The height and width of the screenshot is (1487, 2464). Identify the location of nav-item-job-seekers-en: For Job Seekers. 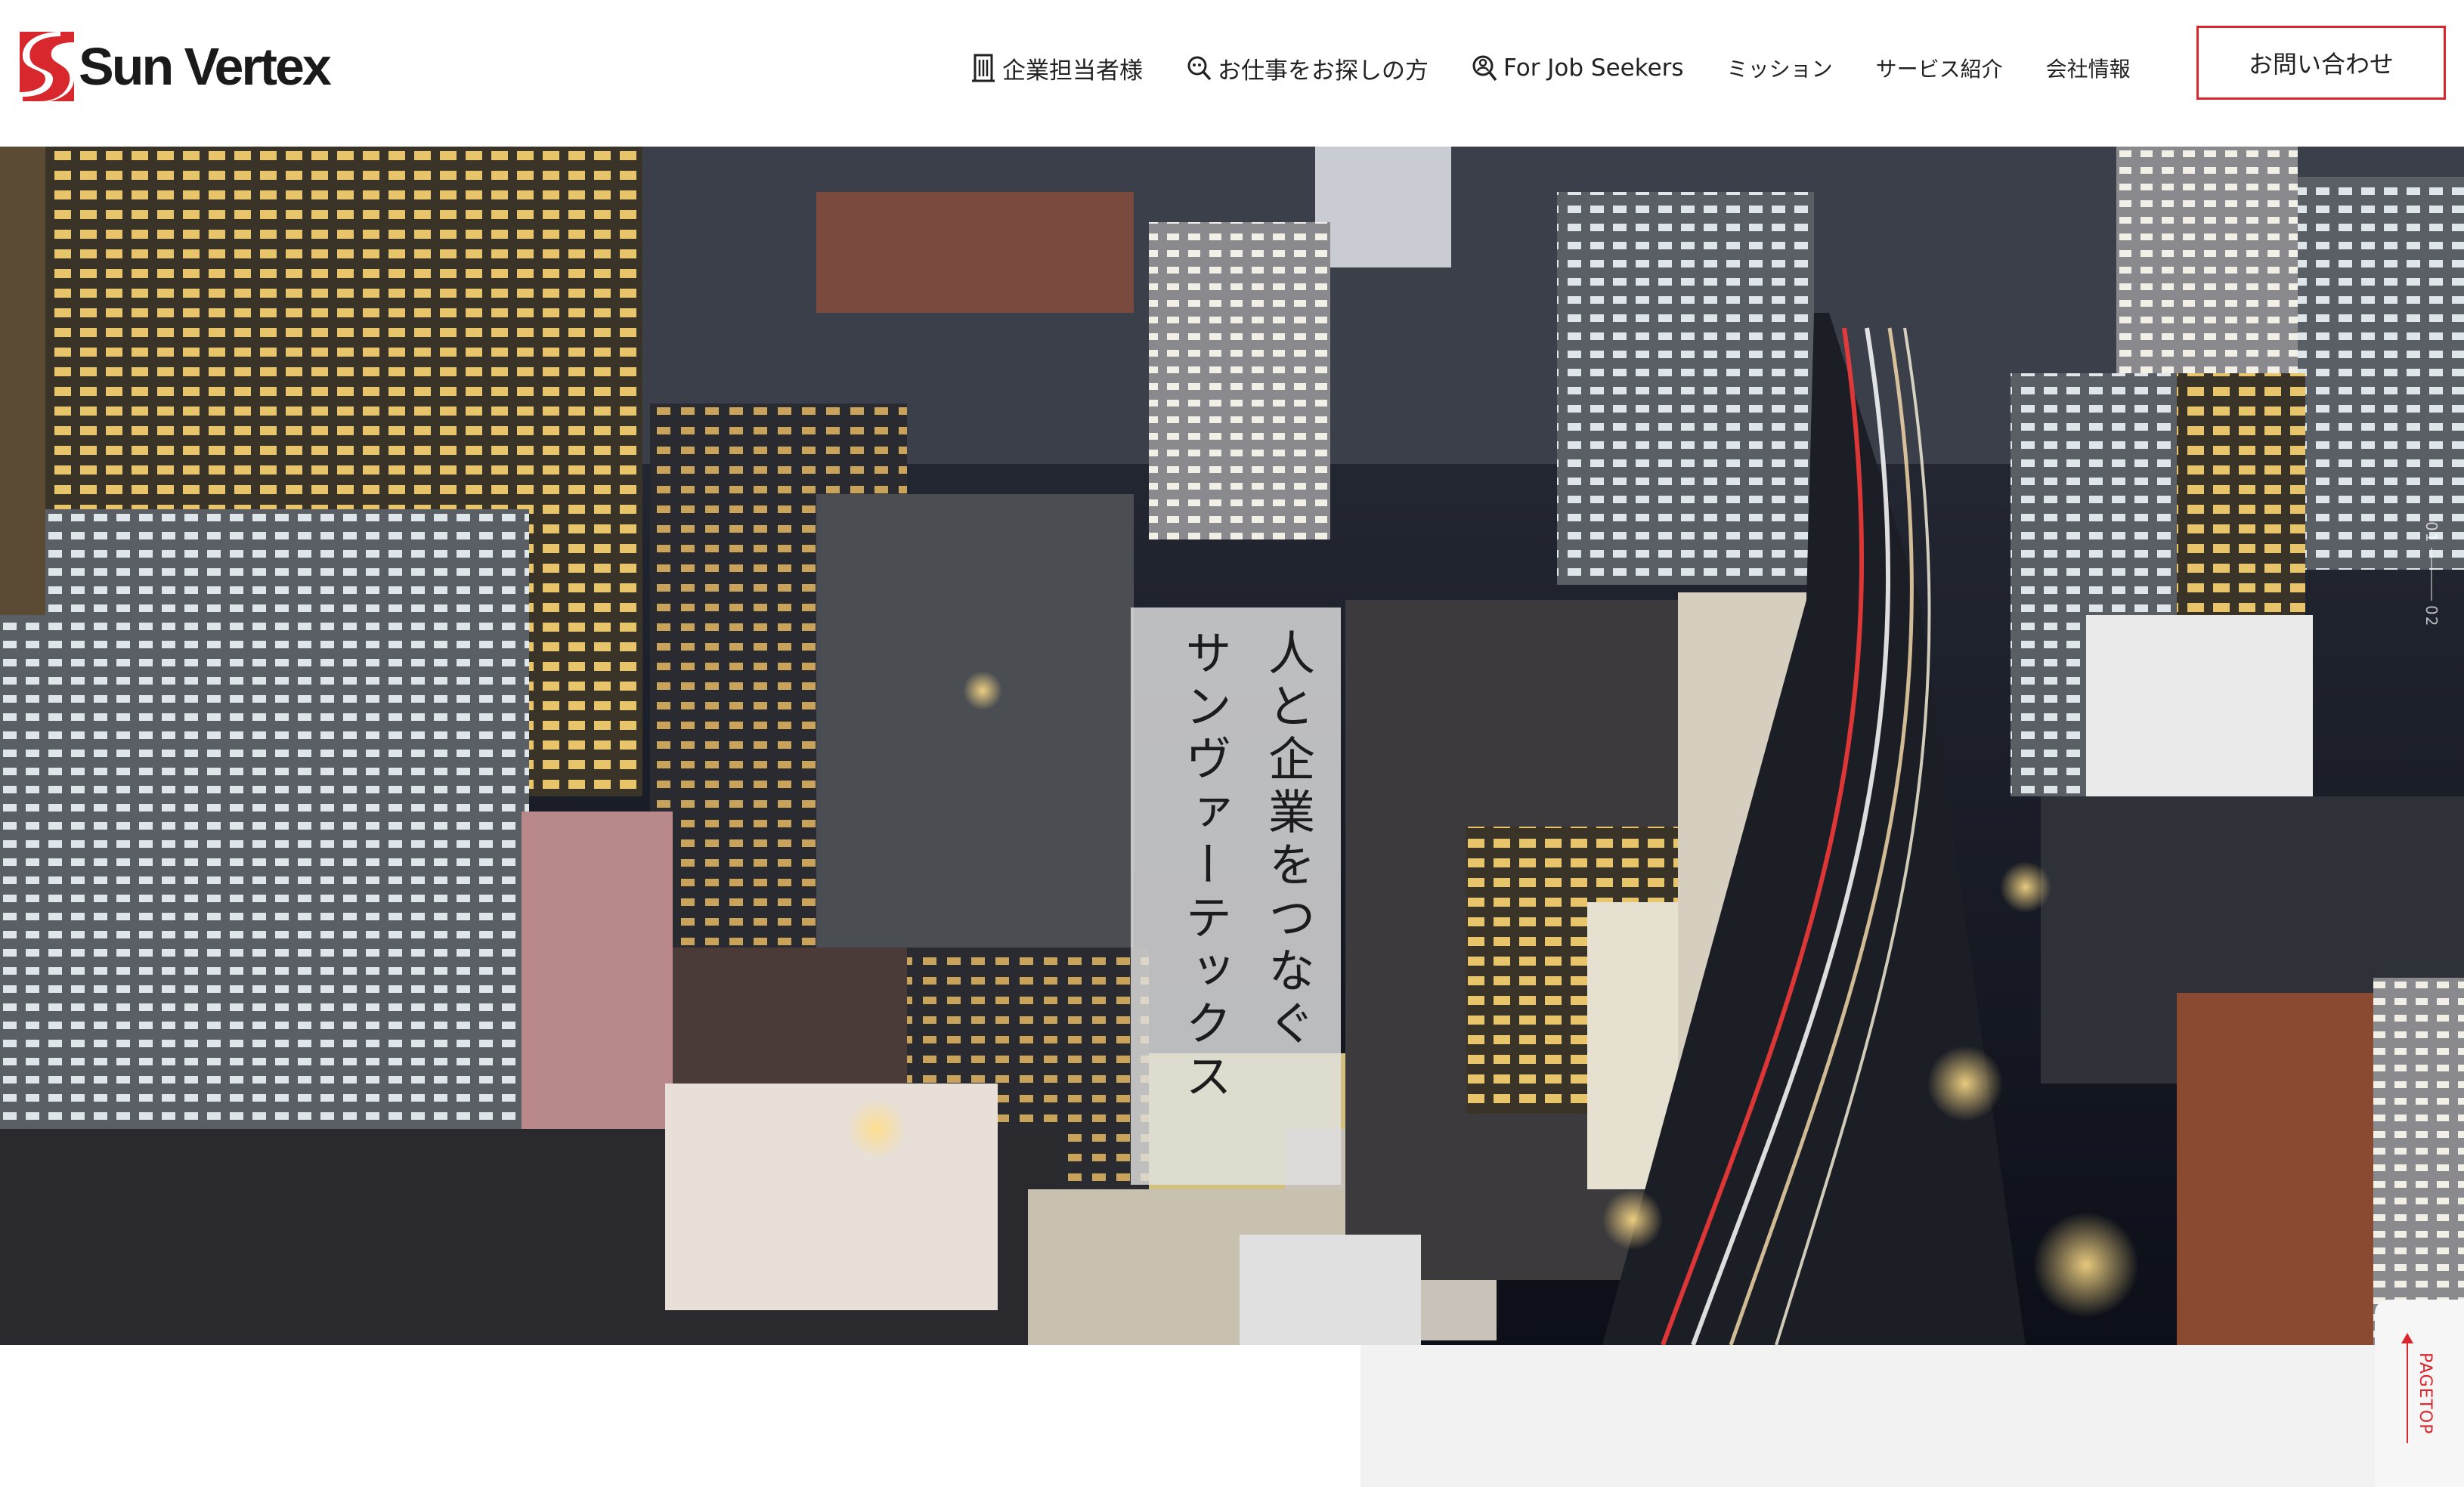
(1578, 68).